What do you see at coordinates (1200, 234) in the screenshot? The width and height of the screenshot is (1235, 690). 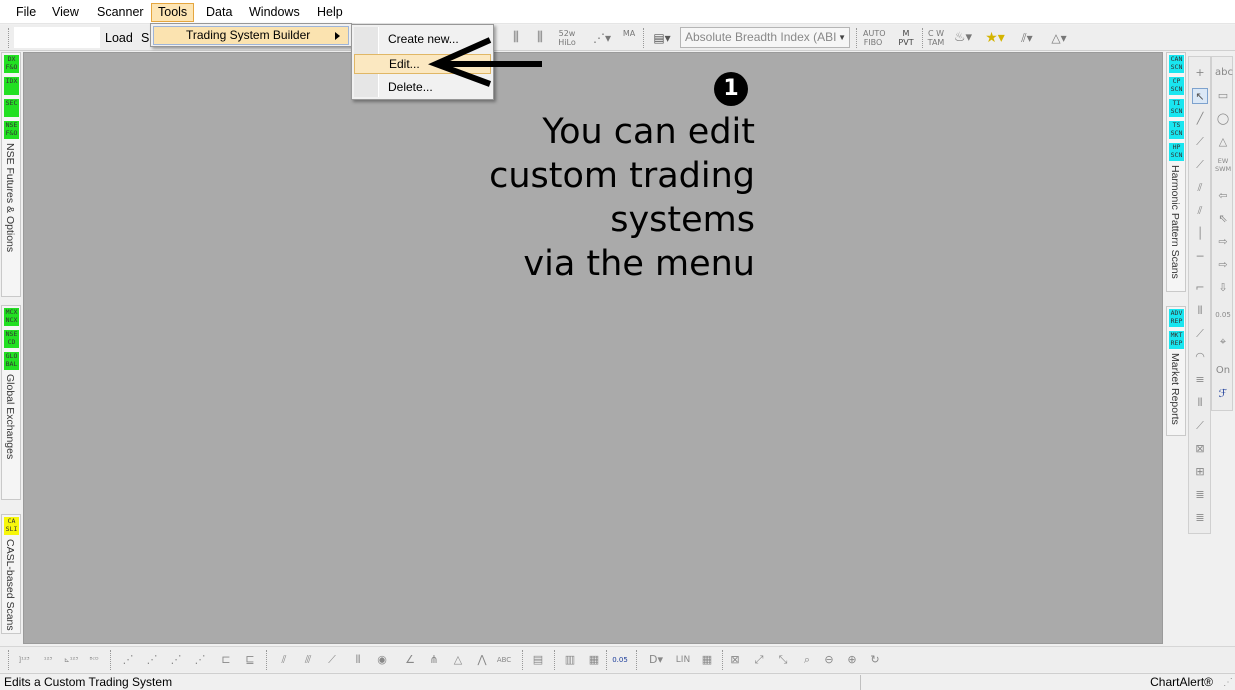 I see `vertical-line-icon: │` at bounding box center [1200, 234].